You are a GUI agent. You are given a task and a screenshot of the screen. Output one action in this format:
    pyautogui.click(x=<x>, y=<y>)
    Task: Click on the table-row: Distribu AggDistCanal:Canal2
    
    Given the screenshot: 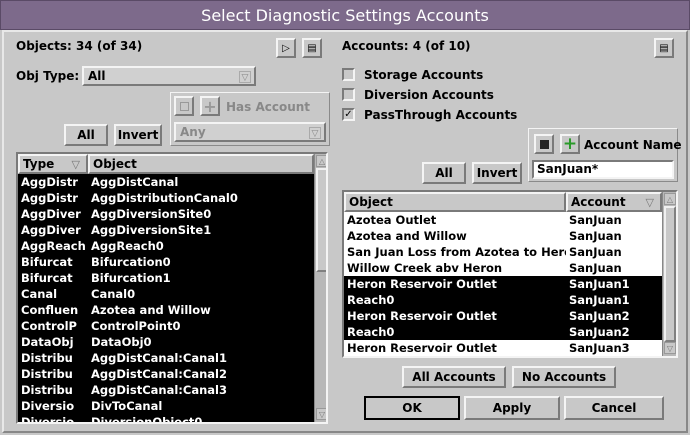 What is the action you would take?
    pyautogui.click(x=166, y=374)
    